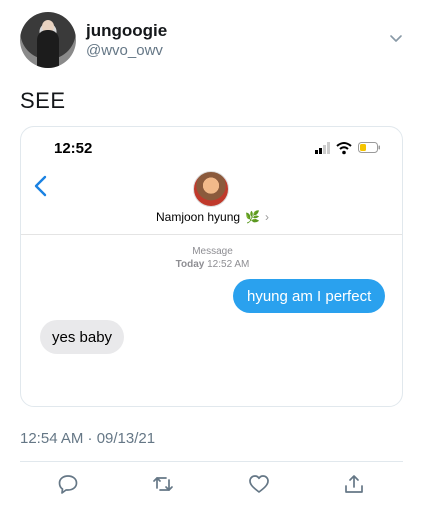 The width and height of the screenshot is (423, 507). What do you see at coordinates (163, 484) in the screenshot?
I see `retweet-icon` at bounding box center [163, 484].